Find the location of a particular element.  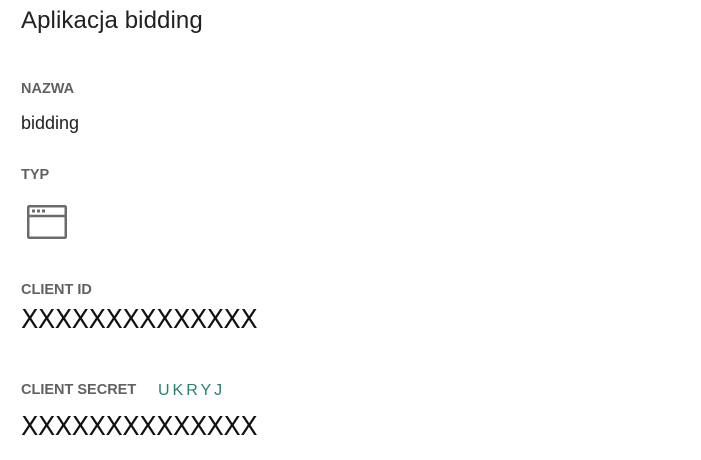

name-label: NAZWA is located at coordinates (48, 89).